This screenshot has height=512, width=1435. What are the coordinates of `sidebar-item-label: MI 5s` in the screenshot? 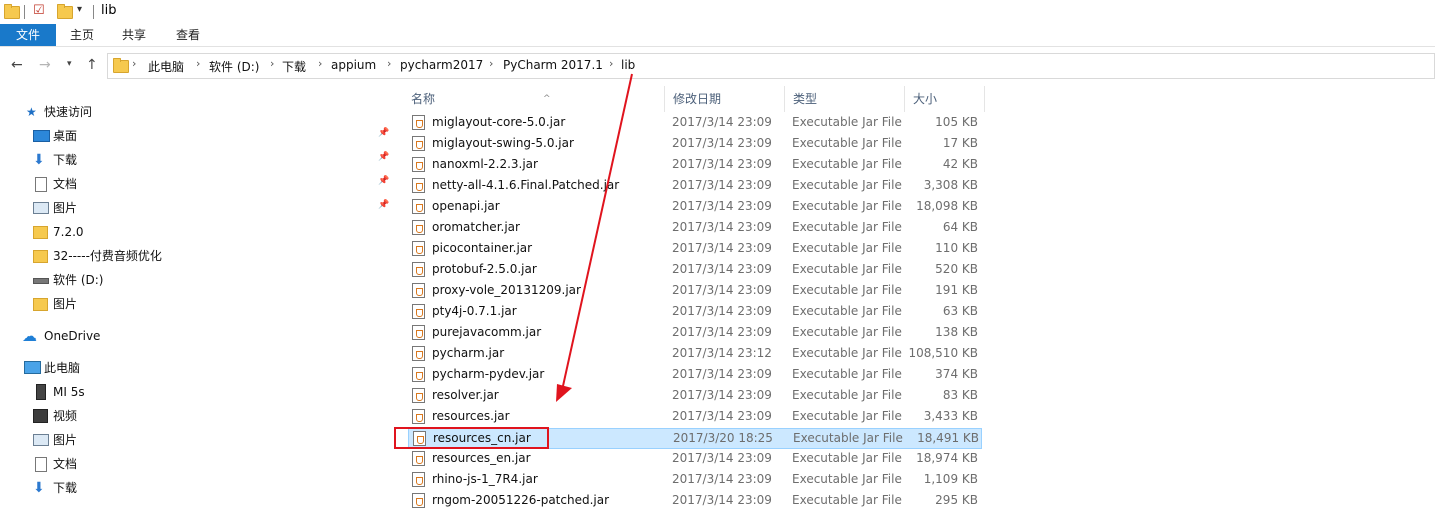 It's located at (69, 392).